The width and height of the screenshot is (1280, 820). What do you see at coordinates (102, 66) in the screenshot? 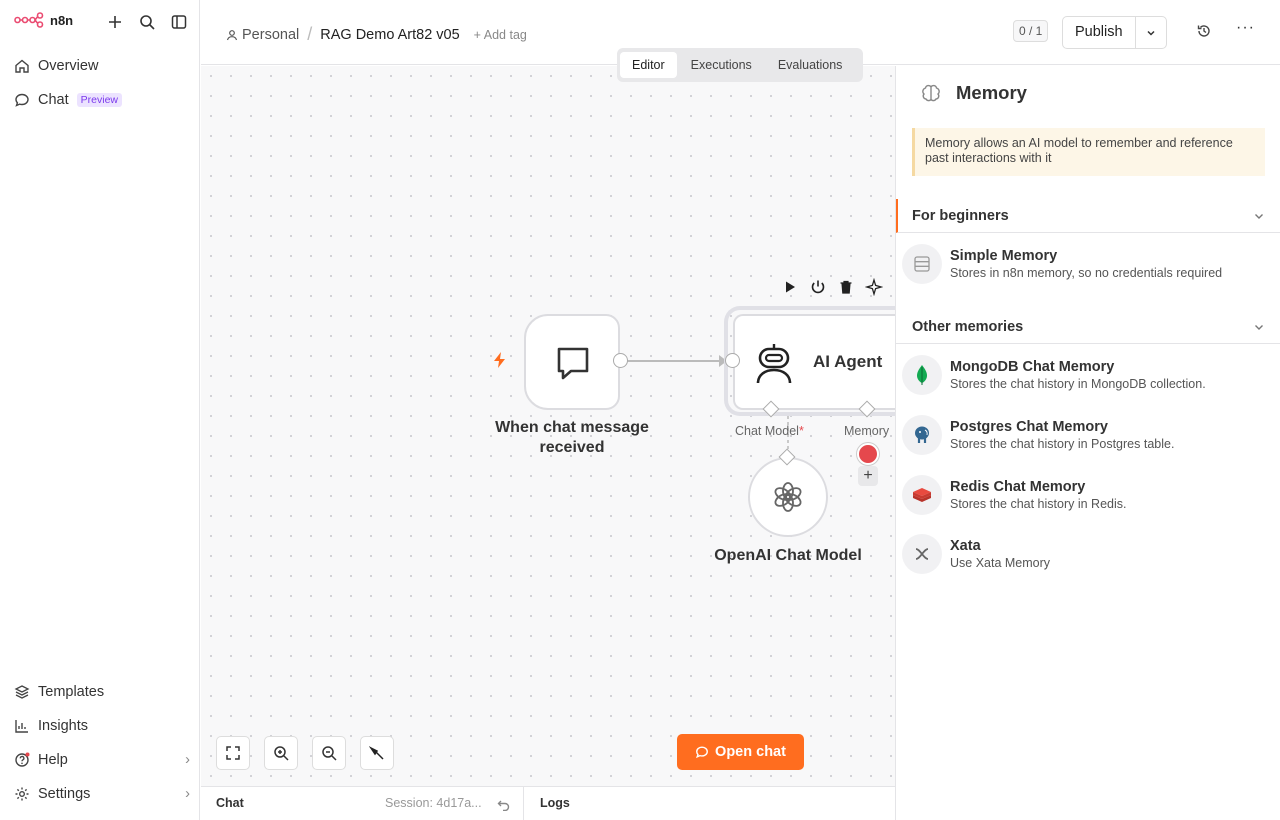
I see `sidebar-item-overview: Overview` at bounding box center [102, 66].